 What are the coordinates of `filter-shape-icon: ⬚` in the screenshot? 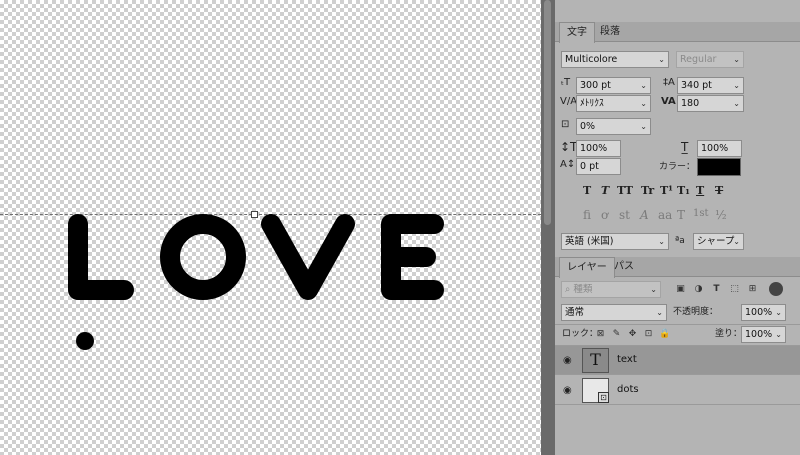 It's located at (734, 289).